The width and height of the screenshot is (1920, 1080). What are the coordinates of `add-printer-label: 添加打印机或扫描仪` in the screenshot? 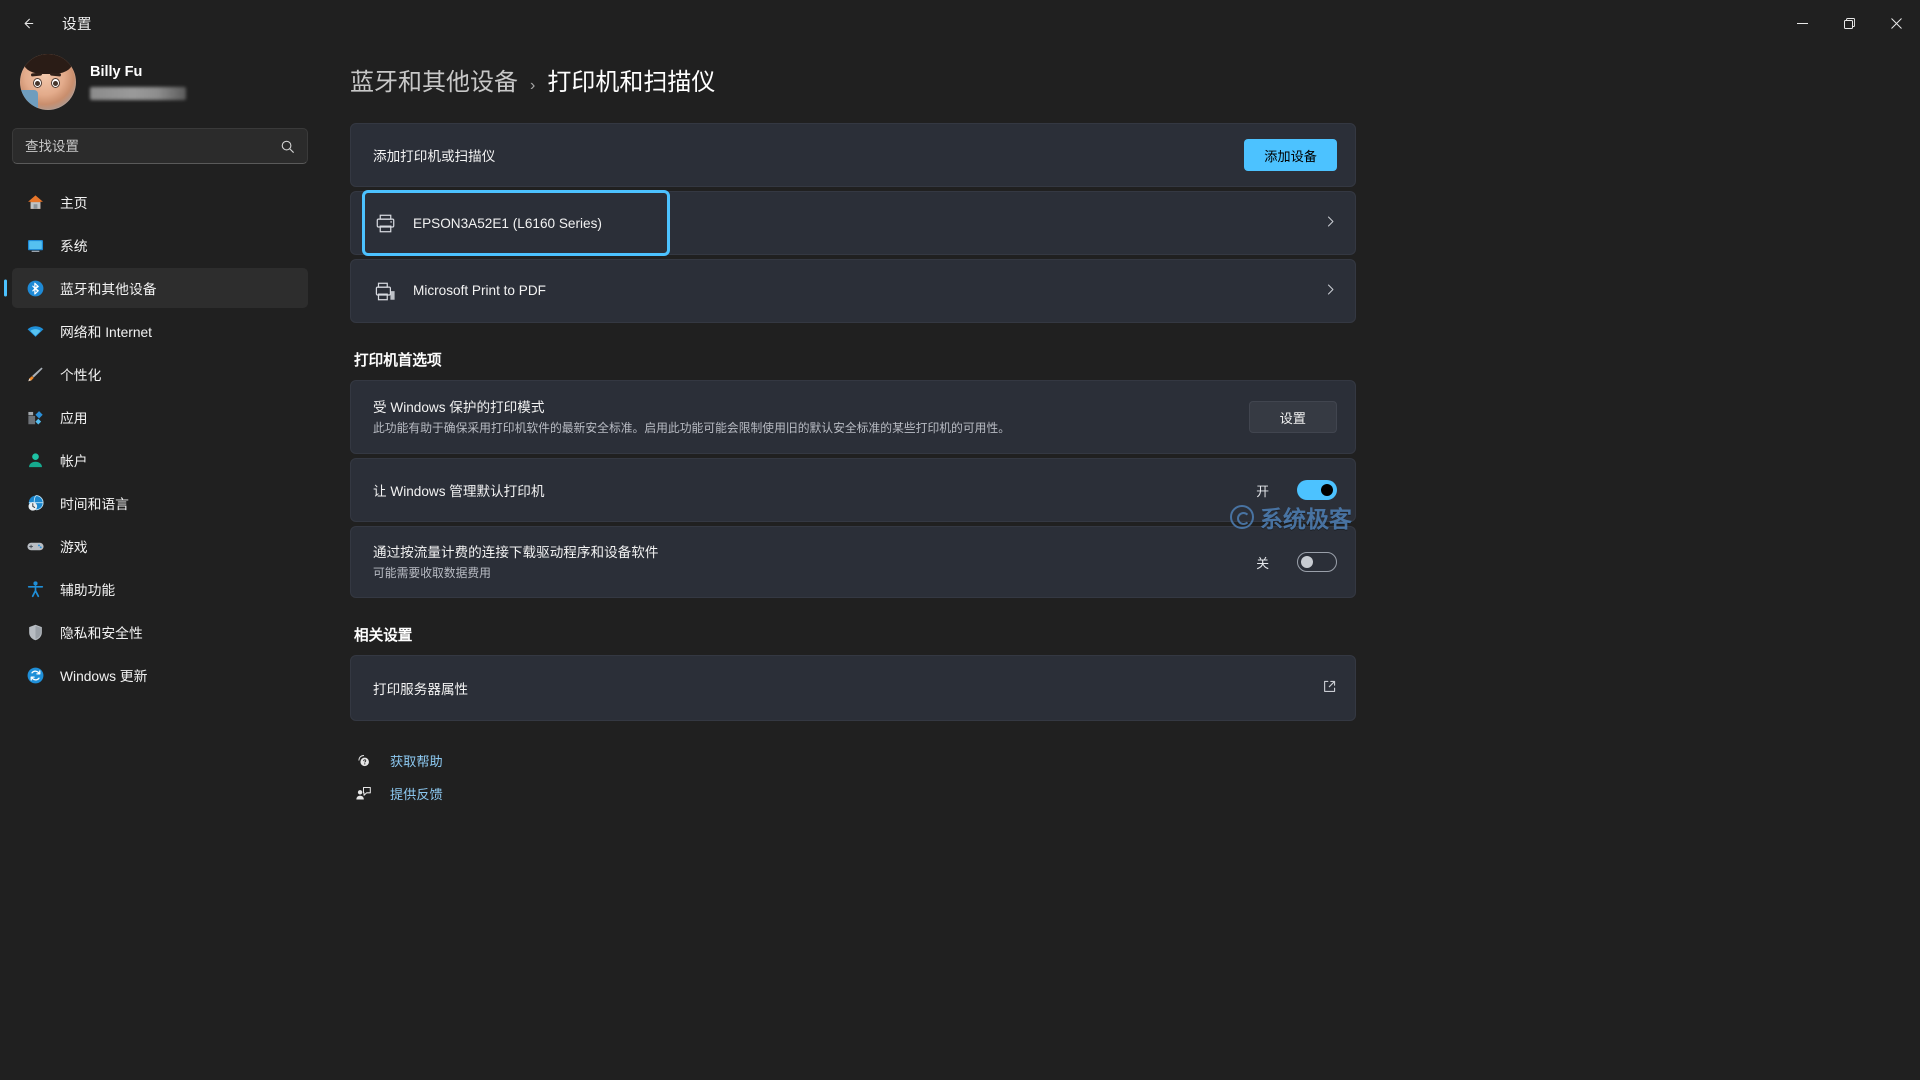 It's located at (434, 156).